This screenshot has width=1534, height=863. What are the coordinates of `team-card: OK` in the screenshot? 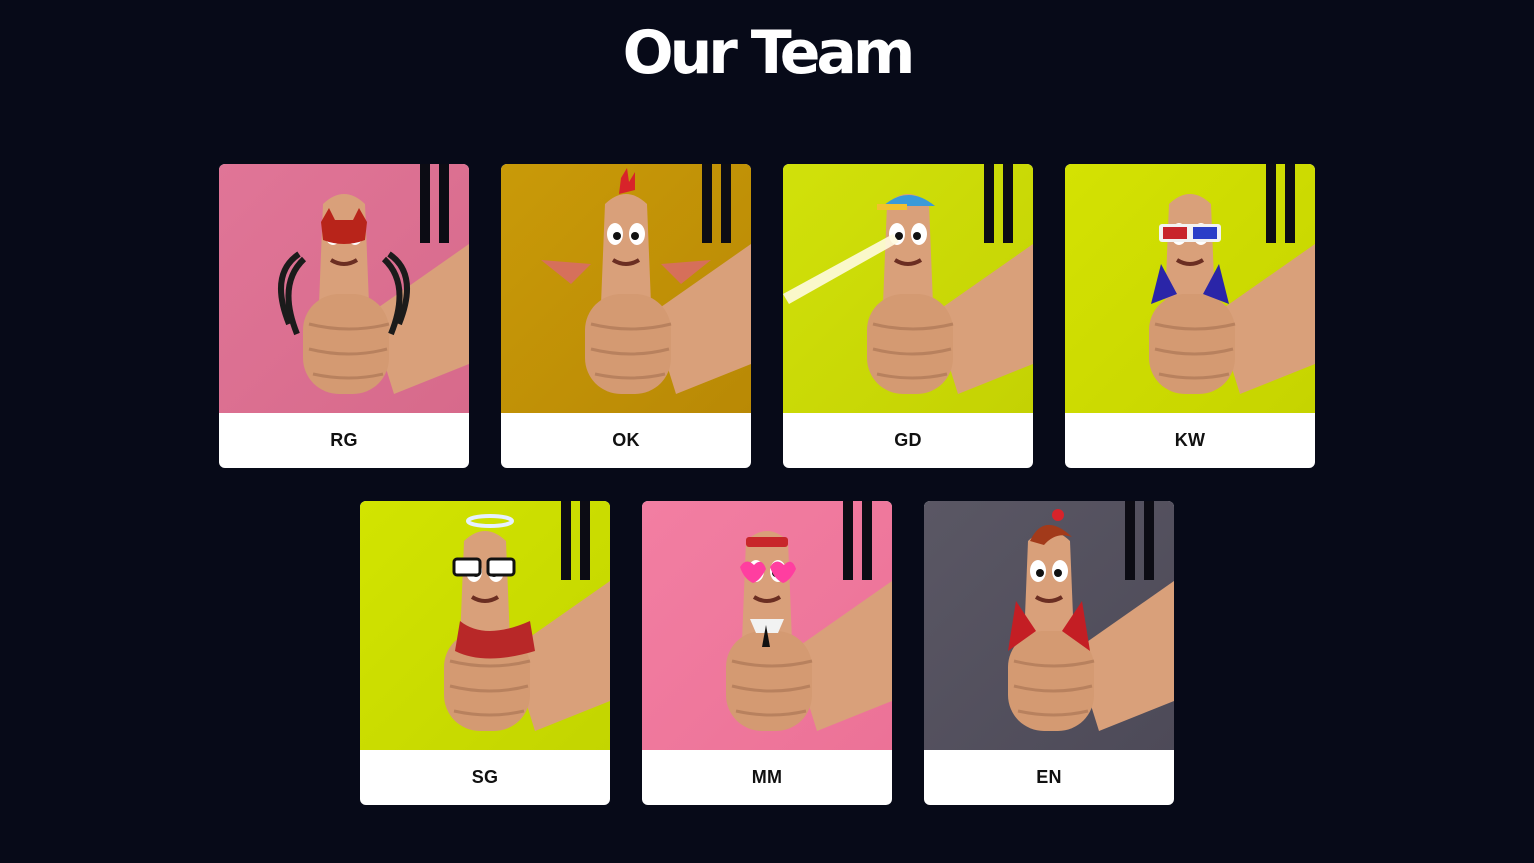 It's located at (626, 316).